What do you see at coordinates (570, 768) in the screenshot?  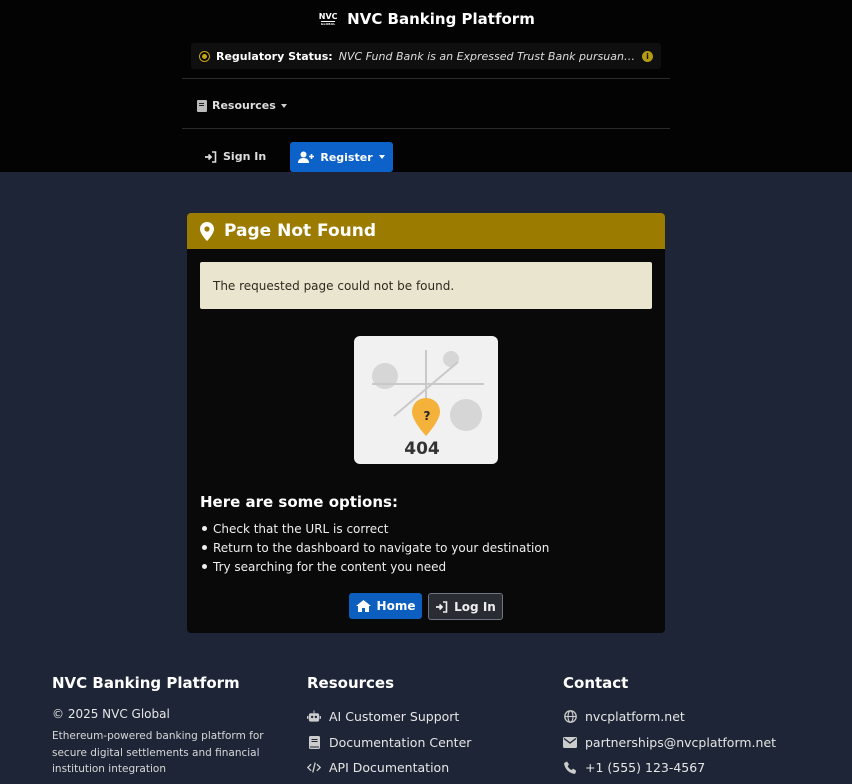 I see `phone-icon` at bounding box center [570, 768].